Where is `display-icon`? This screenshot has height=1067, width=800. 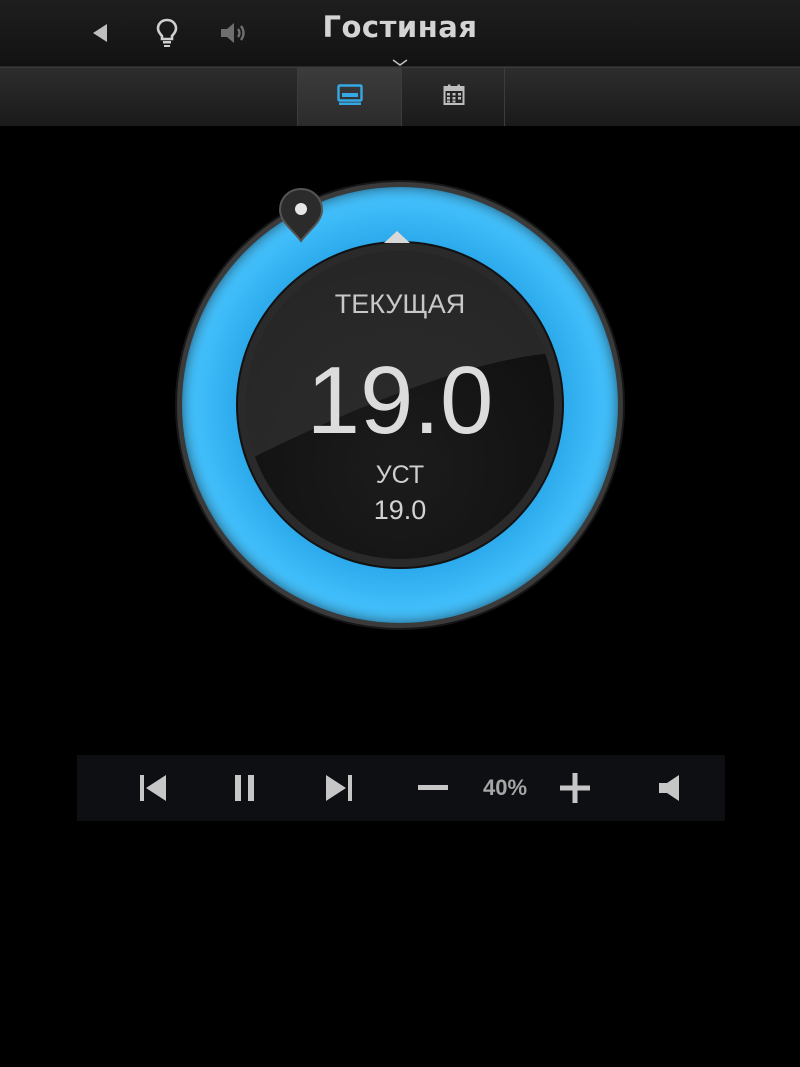 display-icon is located at coordinates (349, 97).